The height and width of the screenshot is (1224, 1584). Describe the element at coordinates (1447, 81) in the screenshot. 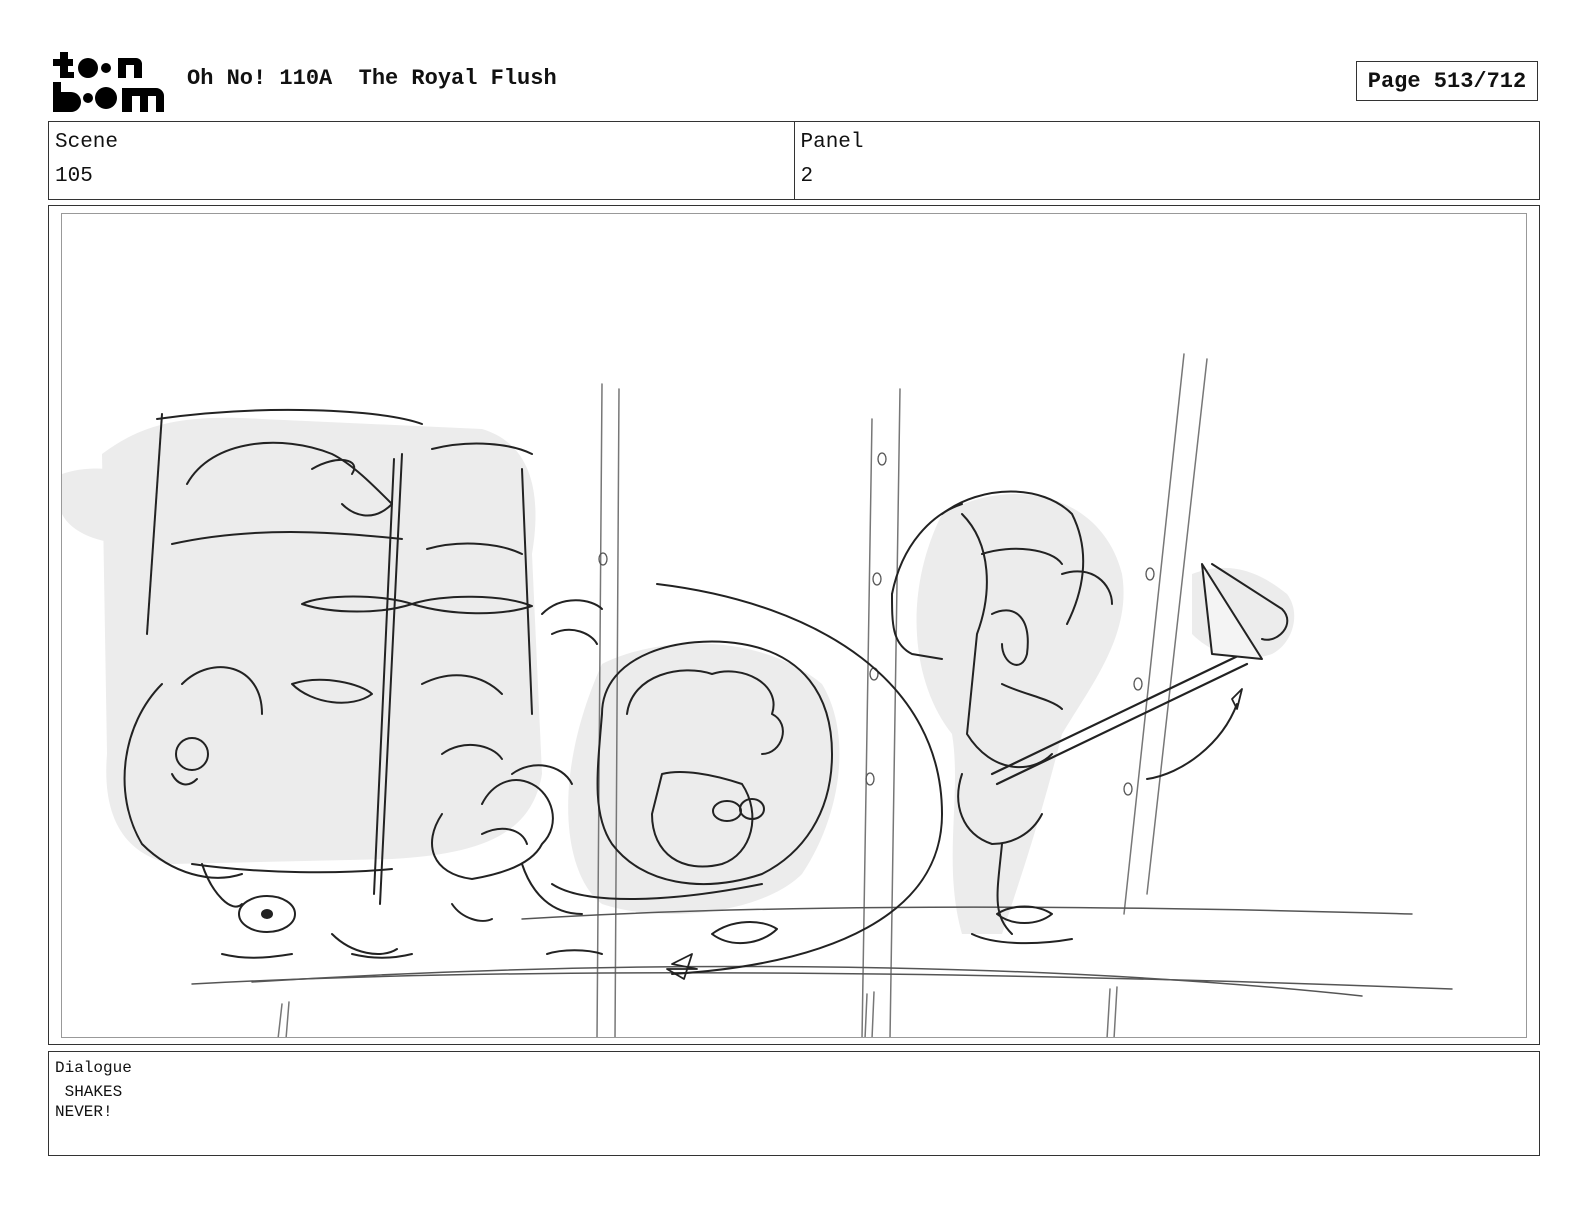

I see `page-number: Page 513/712` at that location.